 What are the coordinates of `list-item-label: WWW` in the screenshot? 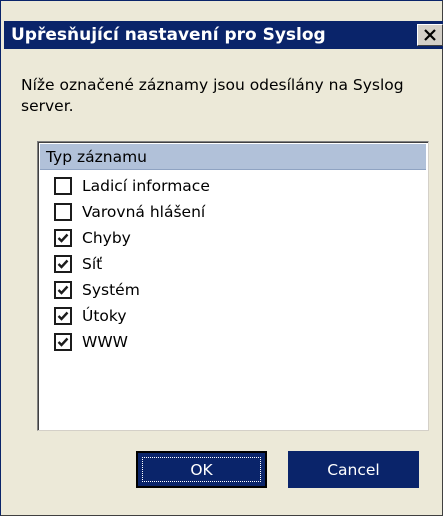 It's located at (105, 342).